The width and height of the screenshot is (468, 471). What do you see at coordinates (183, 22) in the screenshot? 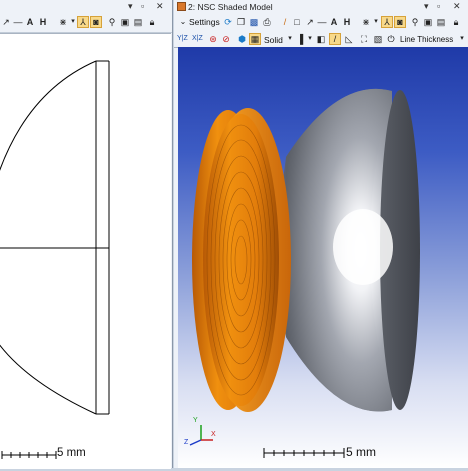
I see `settings-chevron-icon: ⌄` at bounding box center [183, 22].